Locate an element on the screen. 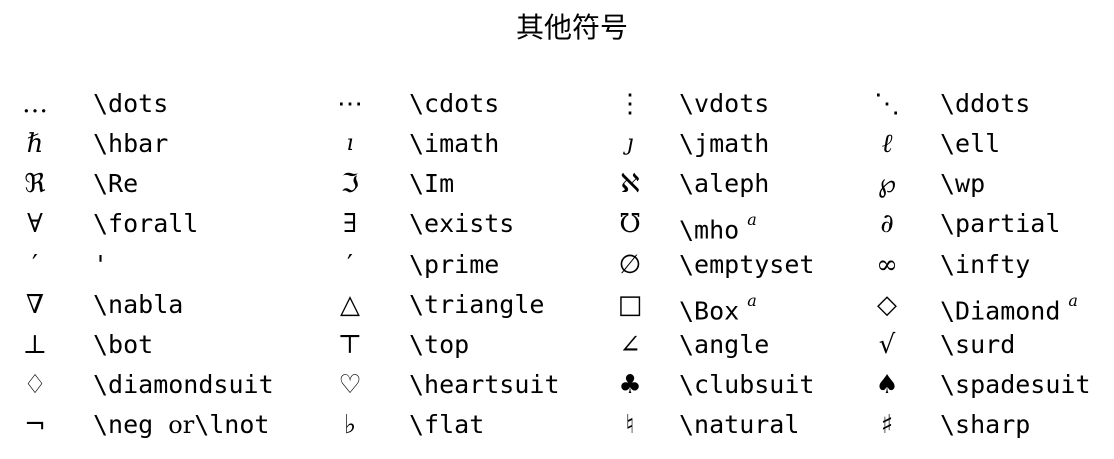  table-row: ℏ \hbar ı \imath ȷ \jmath ℓ \ell is located at coordinates (557, 144).